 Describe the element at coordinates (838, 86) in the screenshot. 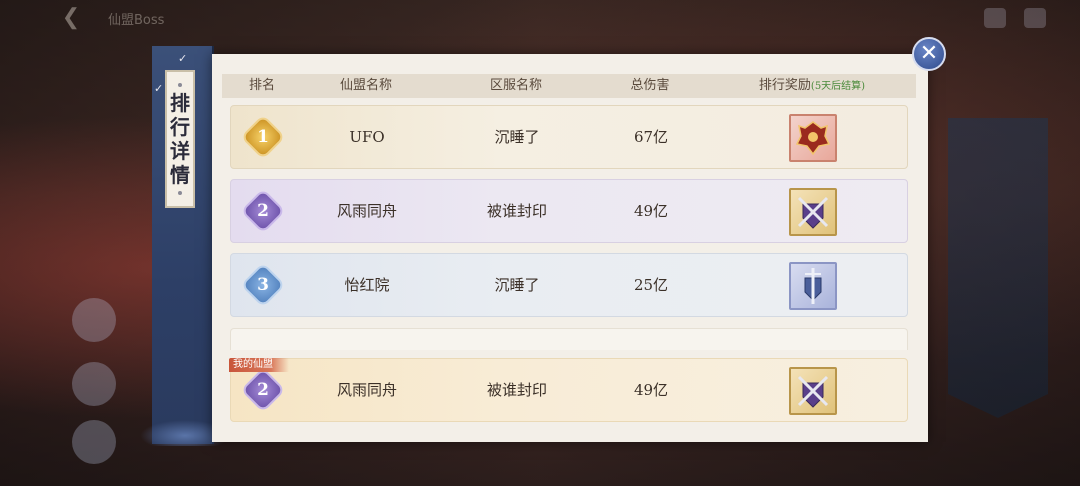

I see `header-reward-note: (5天后结算)` at that location.